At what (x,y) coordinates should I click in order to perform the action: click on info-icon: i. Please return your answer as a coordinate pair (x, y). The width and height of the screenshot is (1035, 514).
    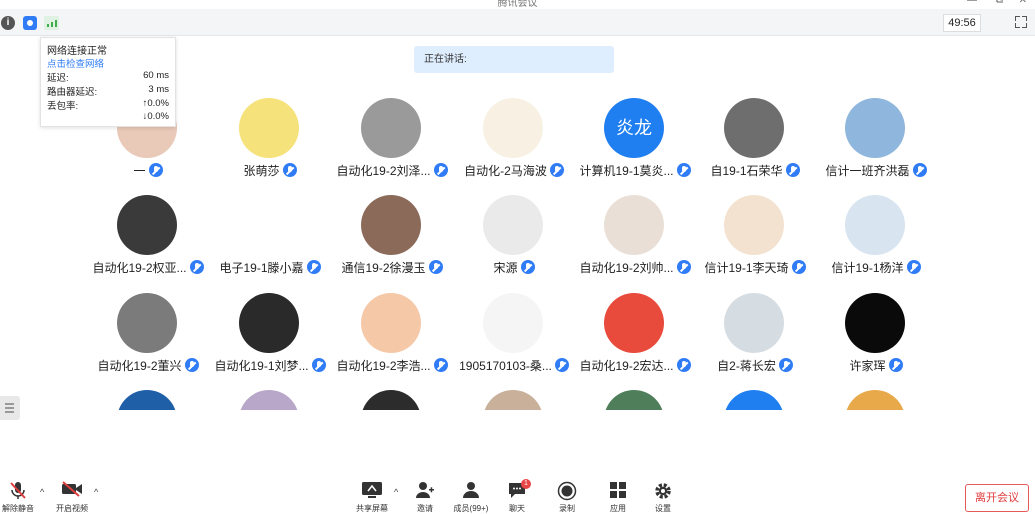
    Looking at the image, I should click on (8, 23).